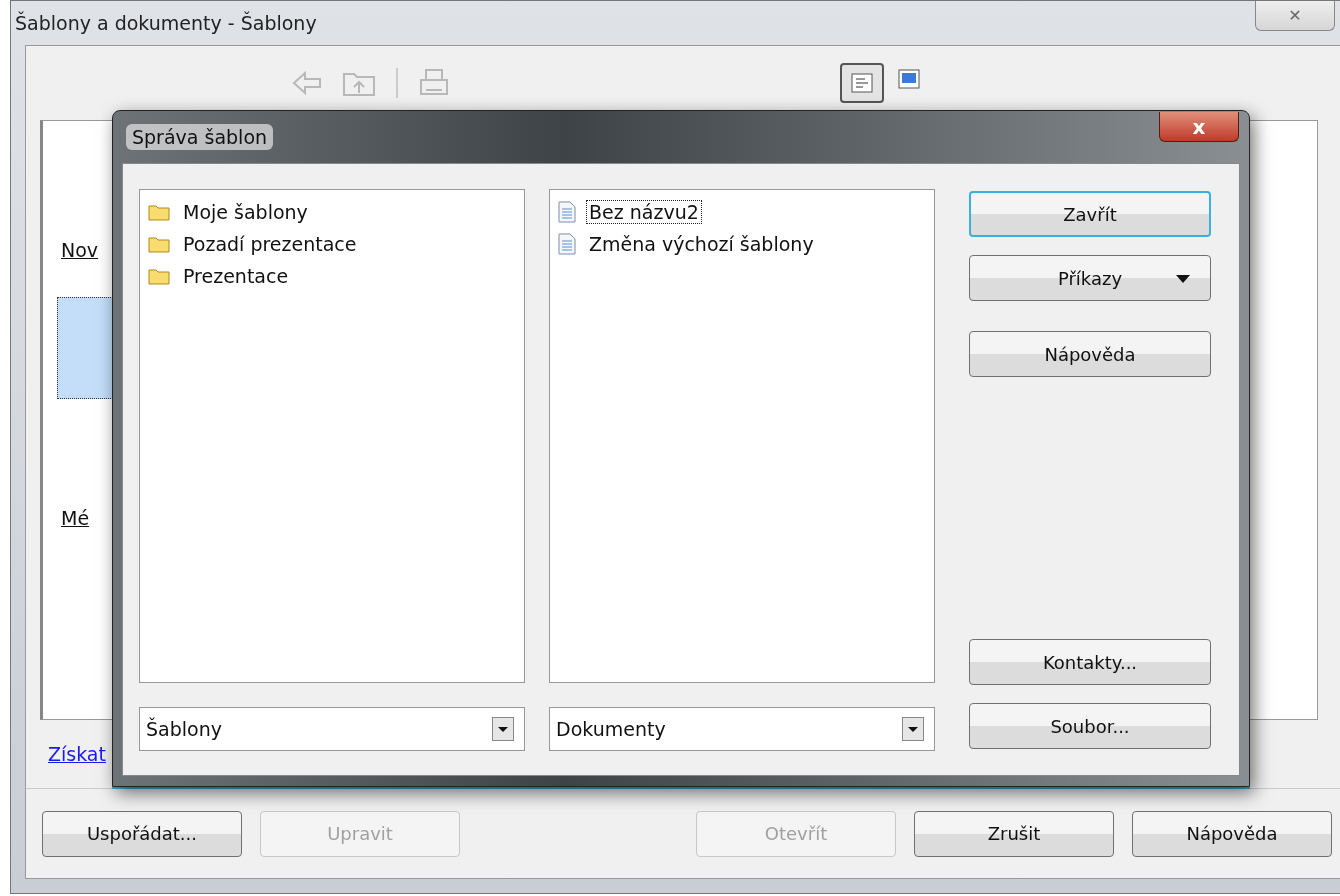 The width and height of the screenshot is (1340, 896). I want to click on category-item, so click(85, 348).